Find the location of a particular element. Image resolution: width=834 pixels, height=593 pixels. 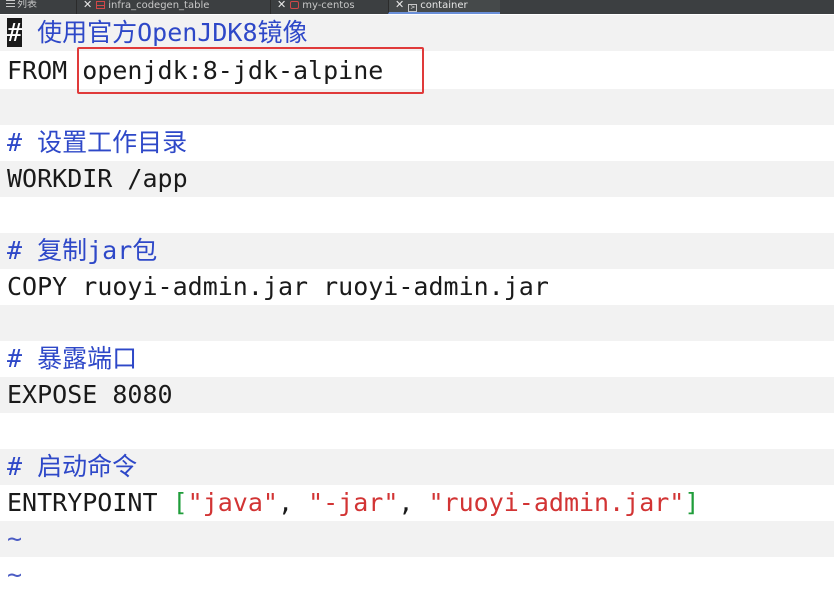

tab-container: ✕ > container is located at coordinates (444, 7).